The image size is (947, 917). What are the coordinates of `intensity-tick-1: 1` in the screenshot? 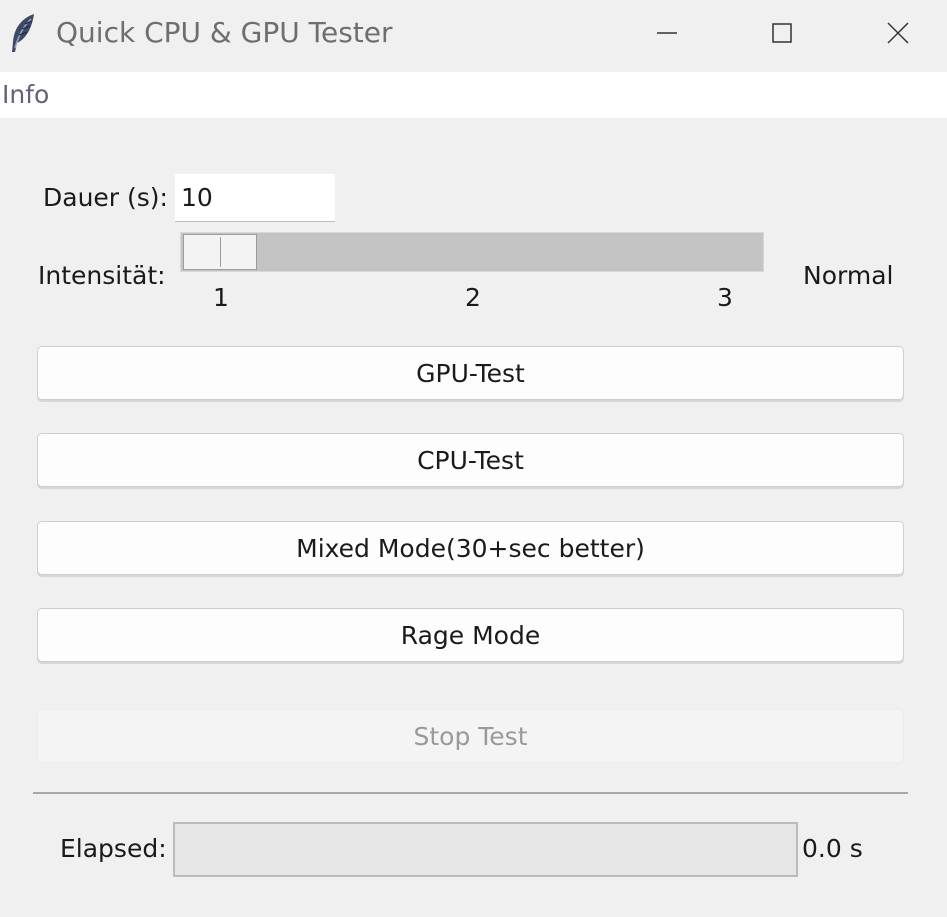 It's located at (221, 297).